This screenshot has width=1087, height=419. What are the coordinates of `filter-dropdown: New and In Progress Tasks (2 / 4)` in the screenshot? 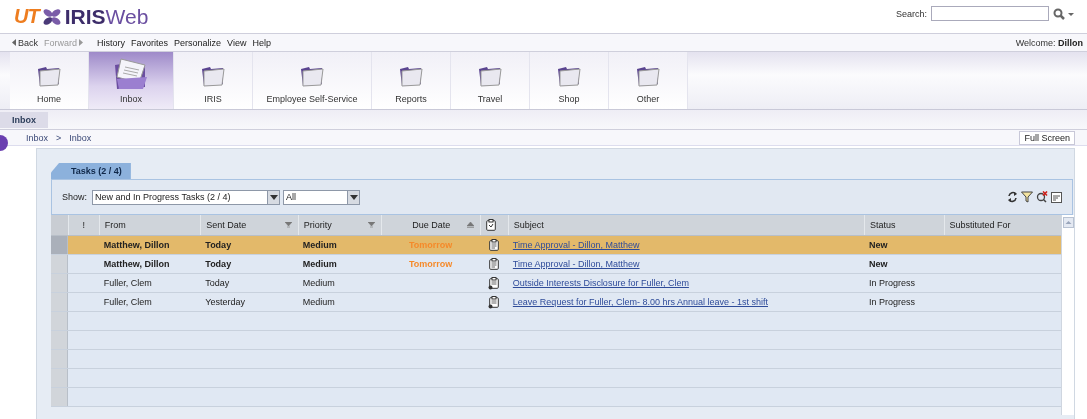 It's located at (186, 197).